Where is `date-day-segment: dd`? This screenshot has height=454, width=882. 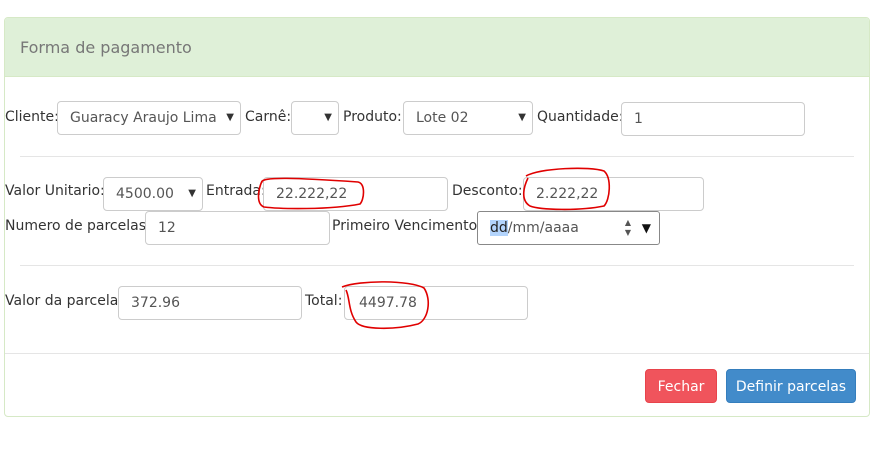
date-day-segment: dd is located at coordinates (499, 228).